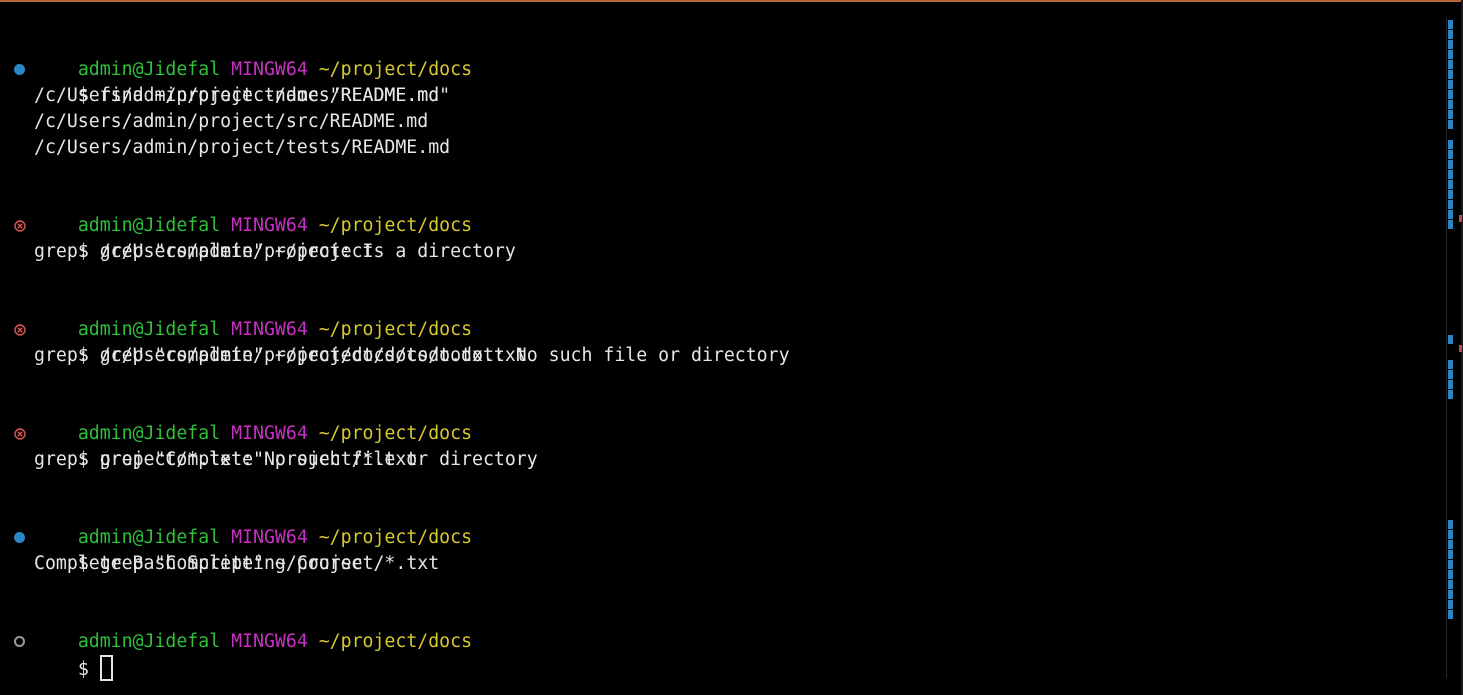 The image size is (1463, 695). What do you see at coordinates (237, 95) in the screenshot?
I see `output-line: /c/Users/admin/project/docs/README.md` at bounding box center [237, 95].